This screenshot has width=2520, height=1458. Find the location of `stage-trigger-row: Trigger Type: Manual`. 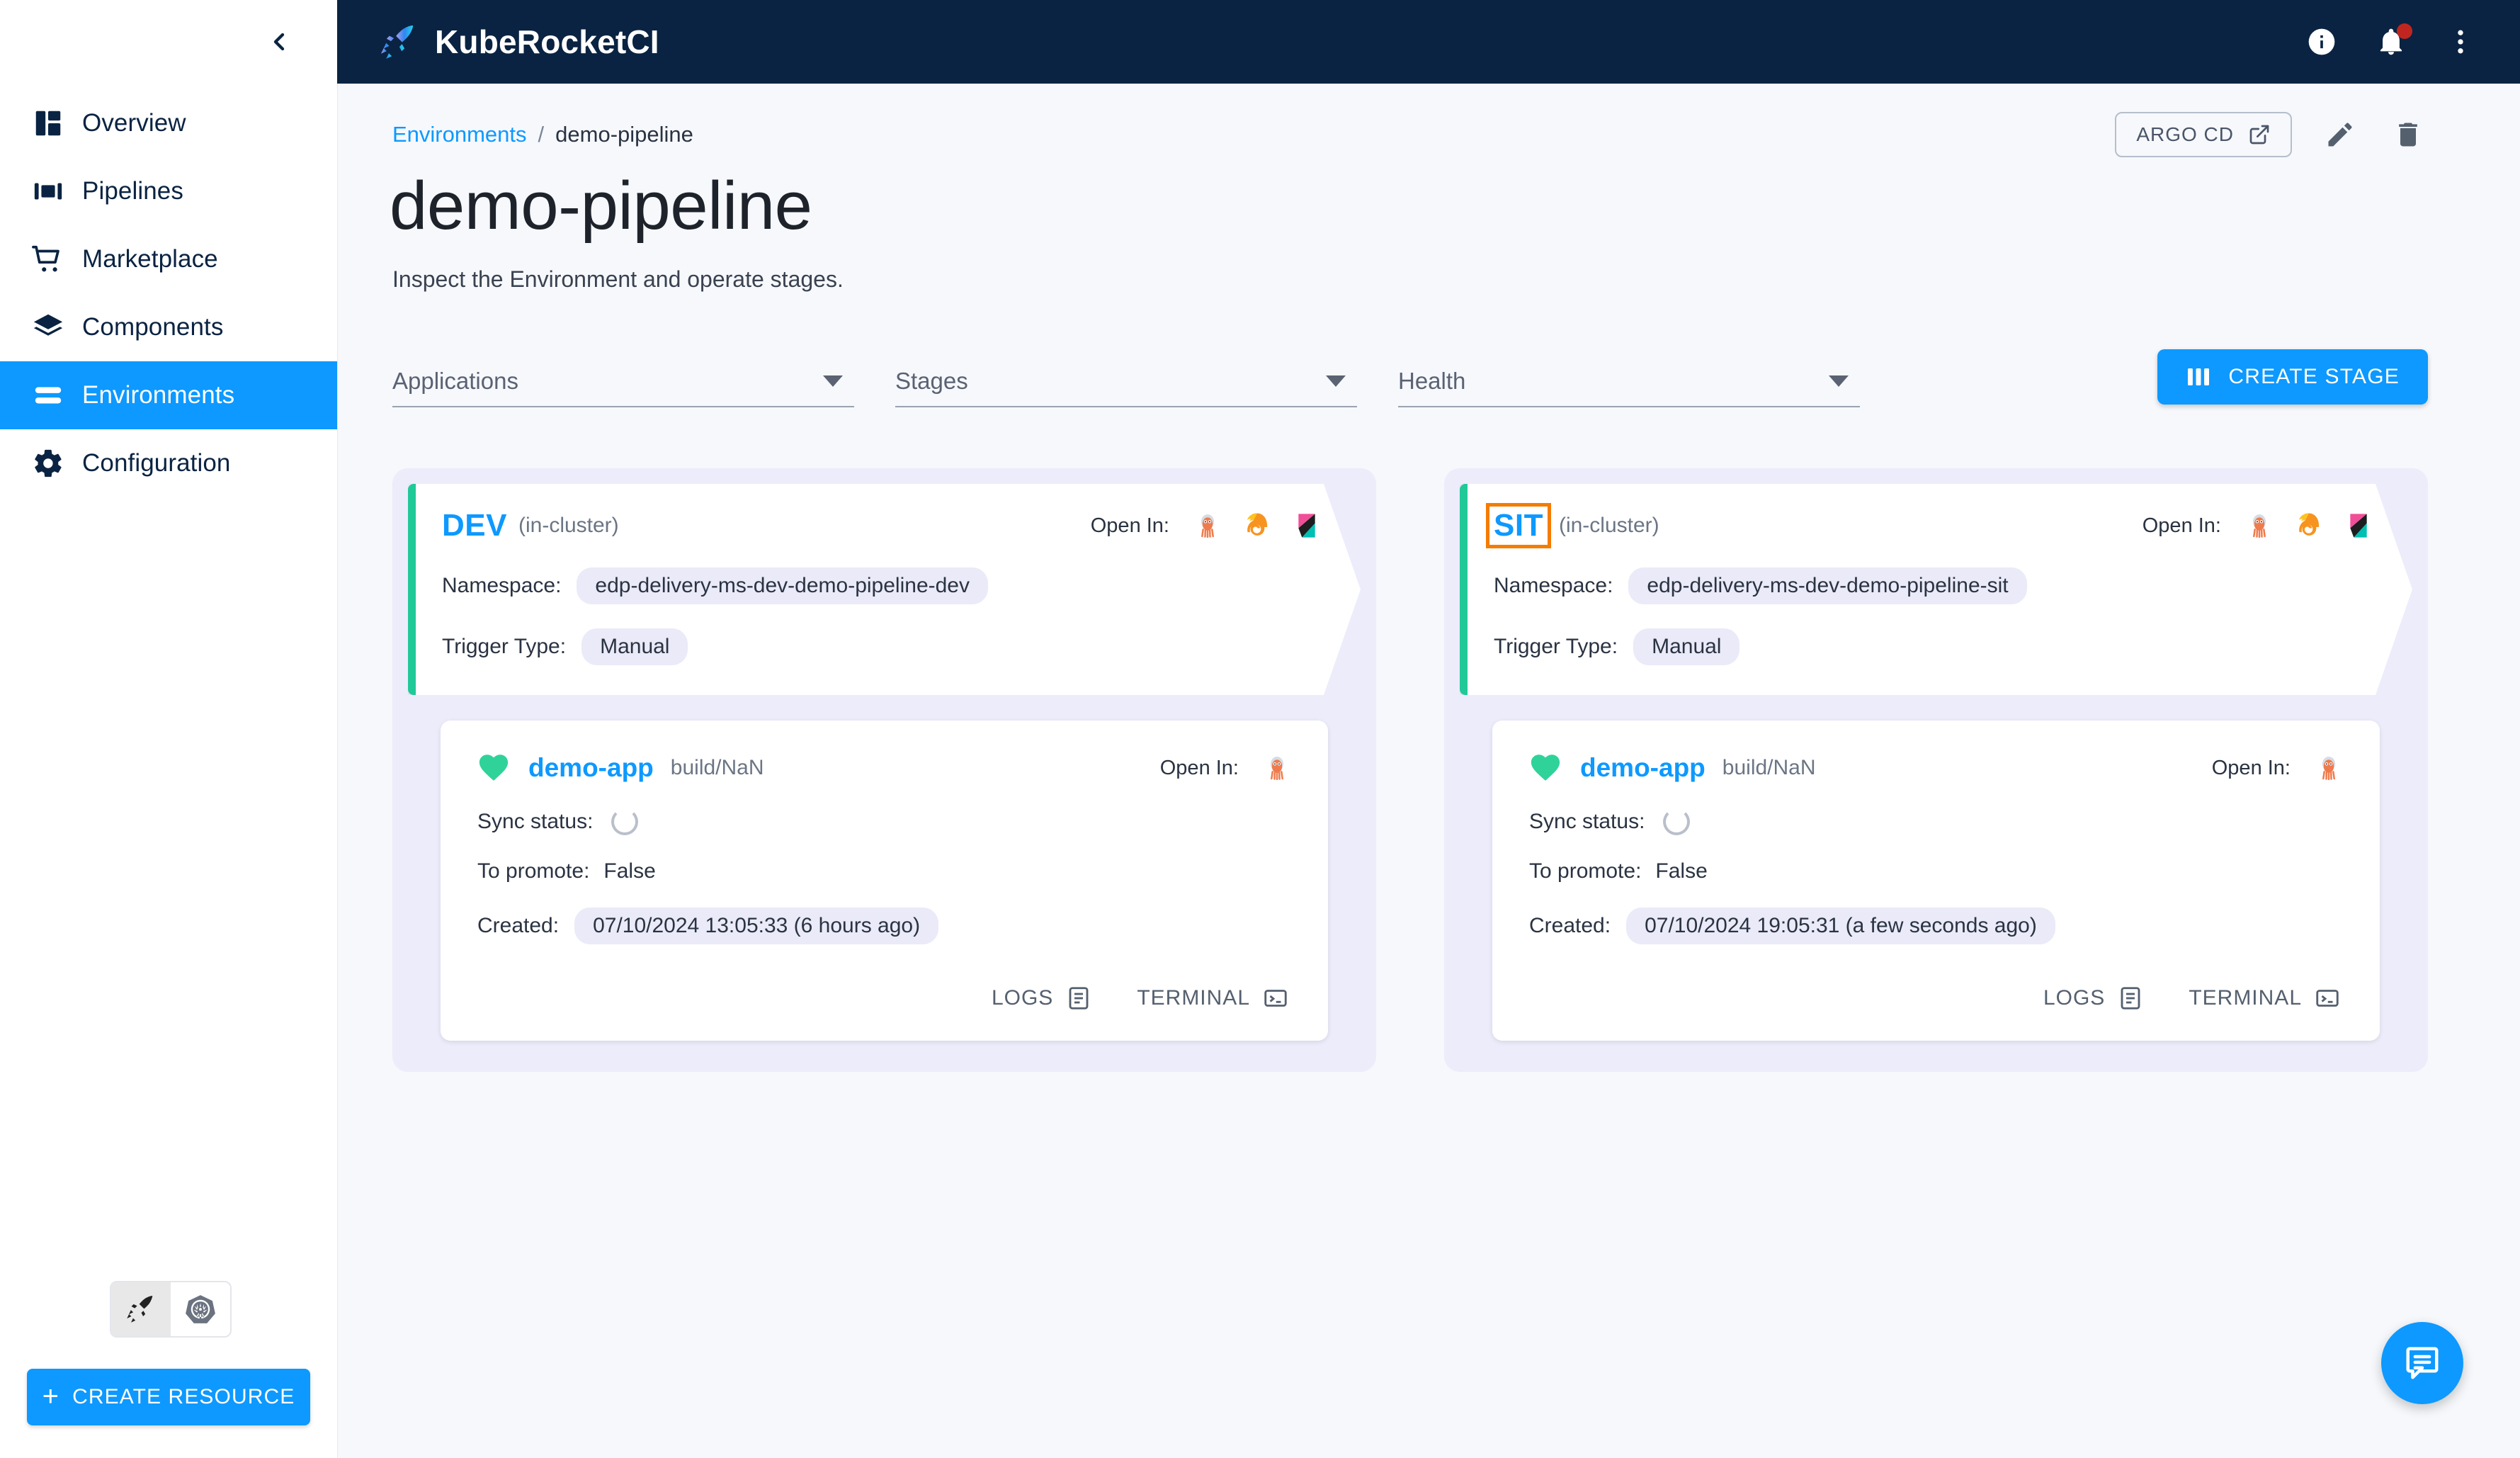

stage-trigger-row: Trigger Type: Manual is located at coordinates (1934, 646).